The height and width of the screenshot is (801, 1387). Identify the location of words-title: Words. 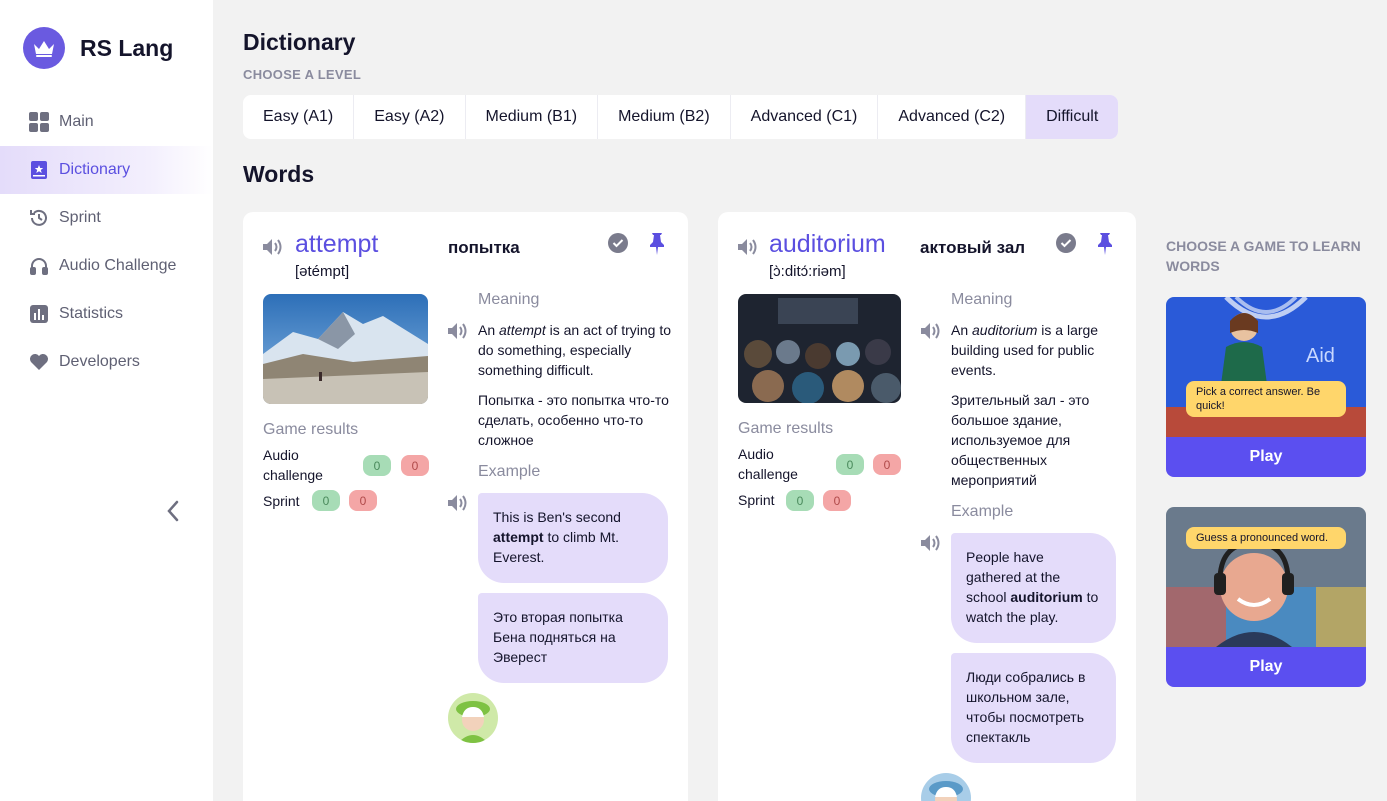
(279, 174).